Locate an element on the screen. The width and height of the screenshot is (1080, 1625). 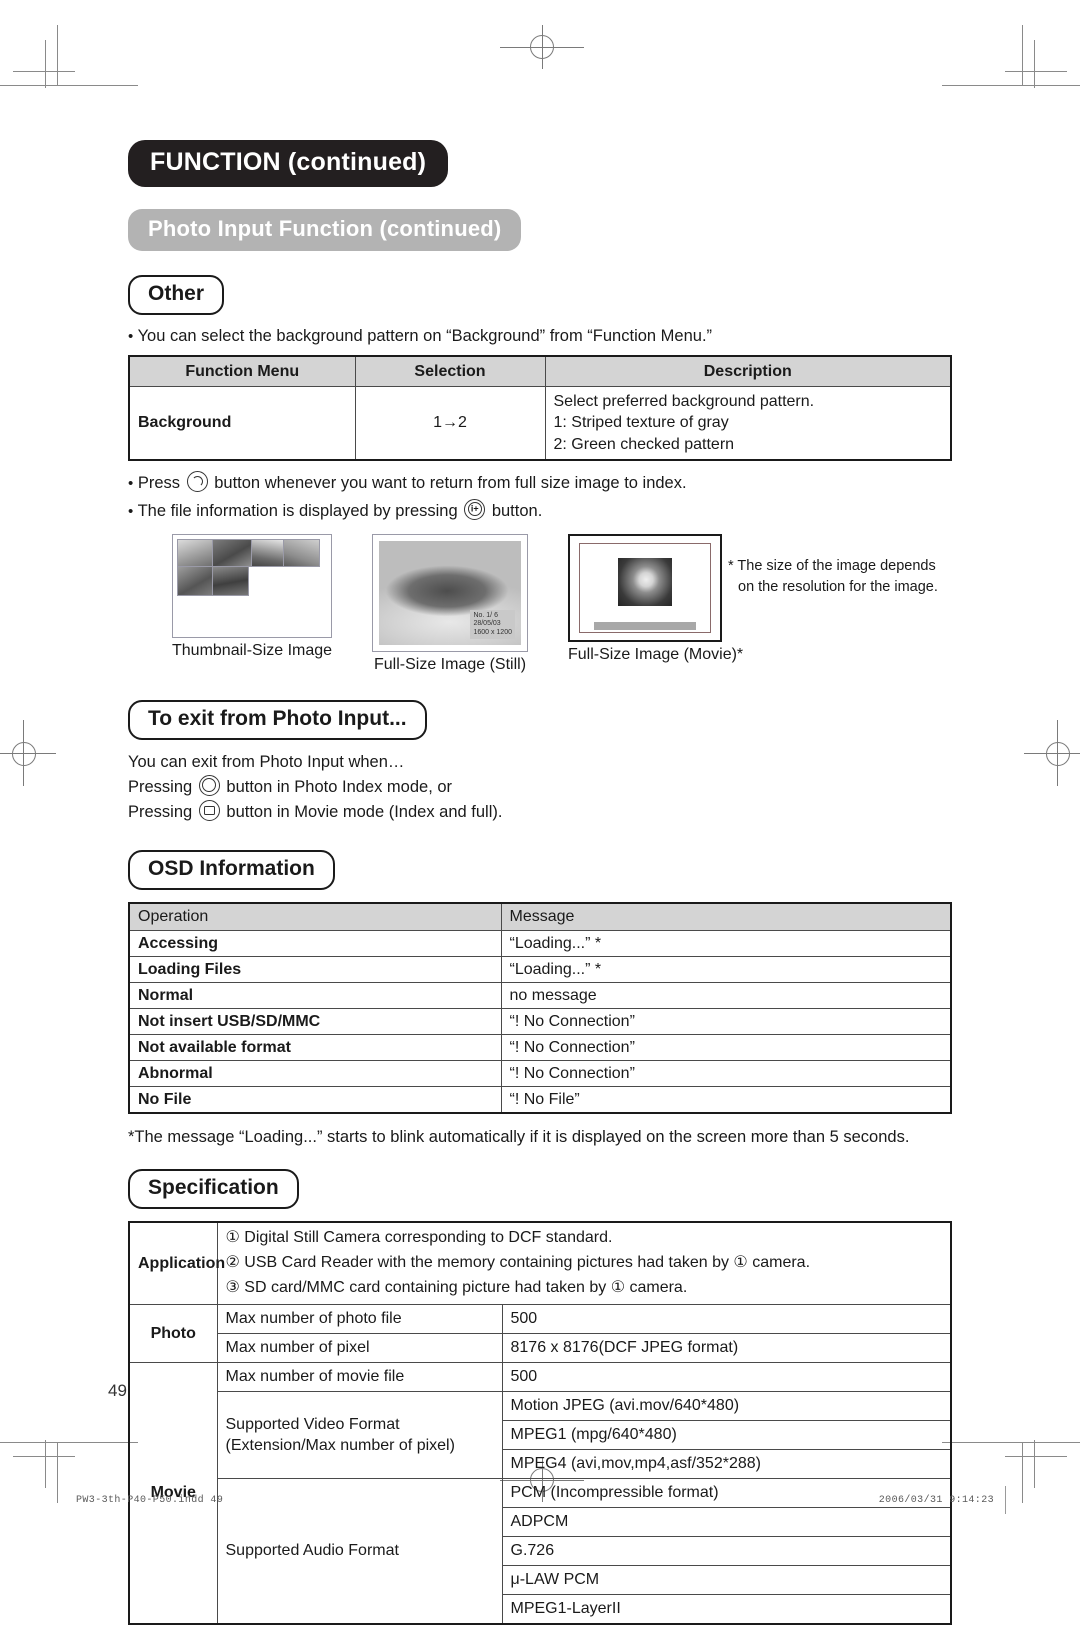
cell-audio-format-name: Supported Audio Format is located at coordinates (359, 1551).